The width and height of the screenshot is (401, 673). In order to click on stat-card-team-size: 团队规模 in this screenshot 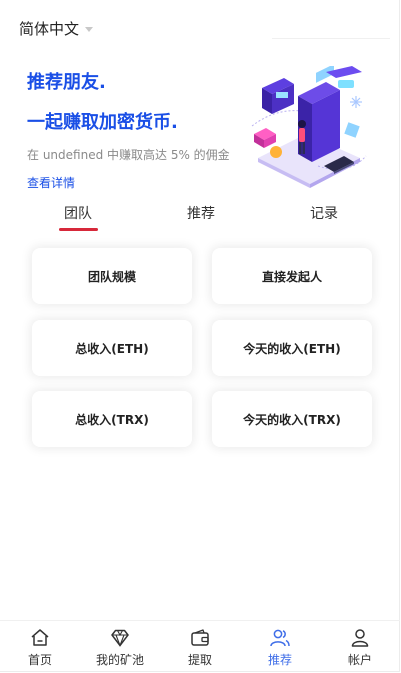, I will do `click(112, 276)`.